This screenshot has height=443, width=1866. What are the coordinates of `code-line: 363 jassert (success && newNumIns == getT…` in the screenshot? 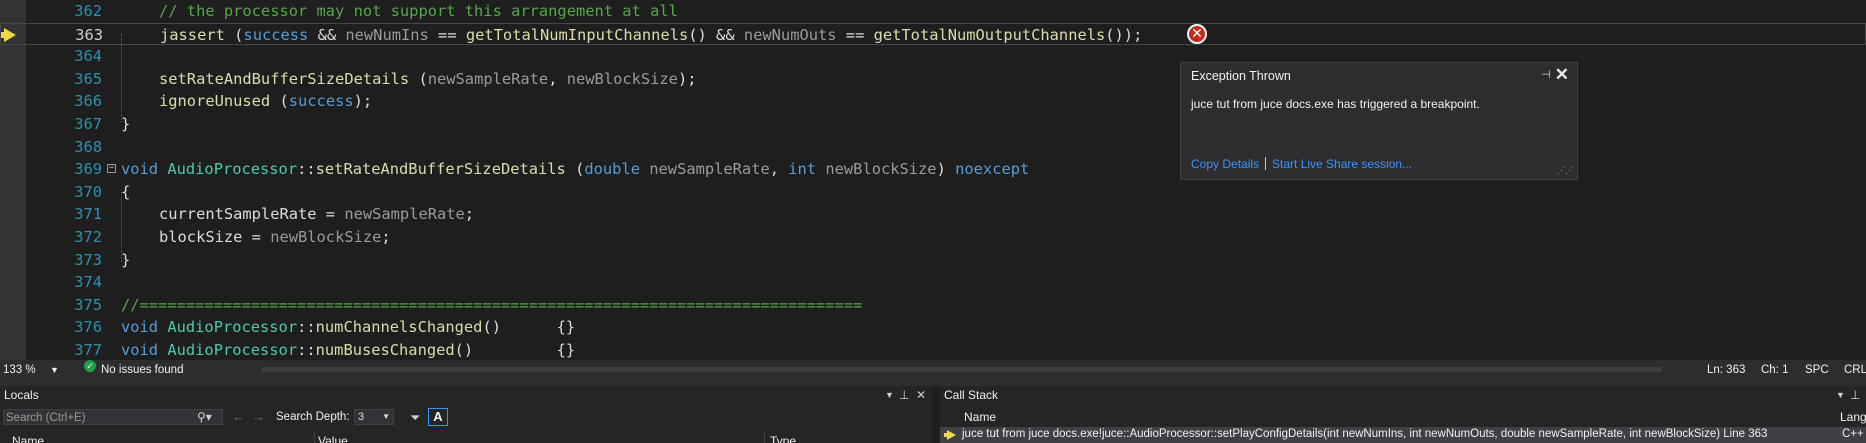 It's located at (933, 34).